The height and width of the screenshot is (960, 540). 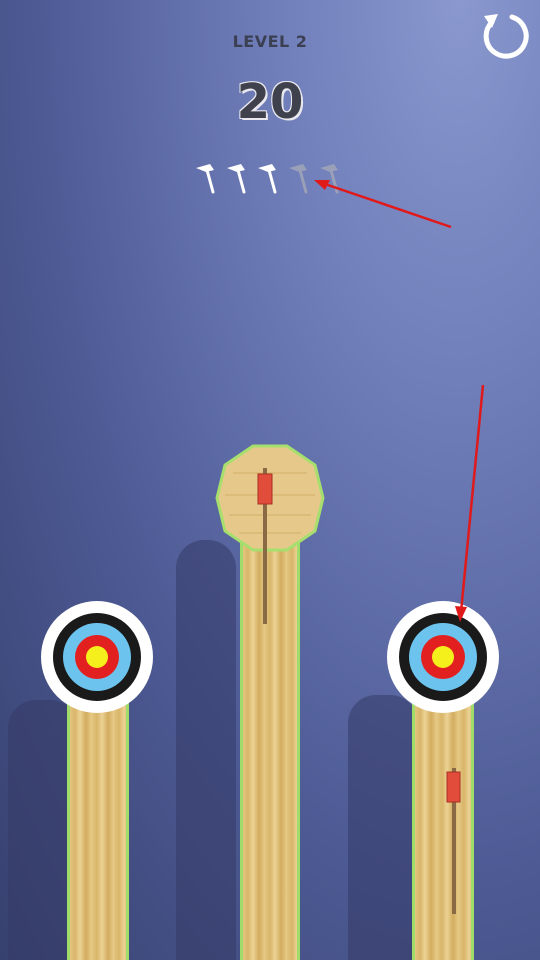 I want to click on right-pillar, so click(x=443, y=830).